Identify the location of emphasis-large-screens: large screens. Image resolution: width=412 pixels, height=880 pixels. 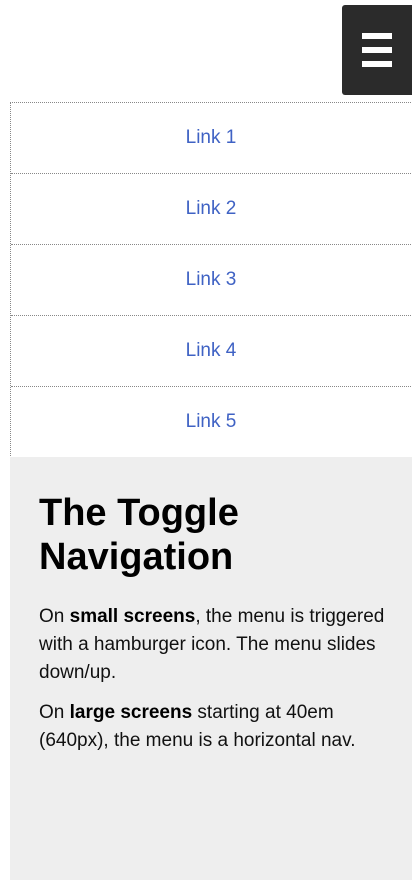
(131, 712).